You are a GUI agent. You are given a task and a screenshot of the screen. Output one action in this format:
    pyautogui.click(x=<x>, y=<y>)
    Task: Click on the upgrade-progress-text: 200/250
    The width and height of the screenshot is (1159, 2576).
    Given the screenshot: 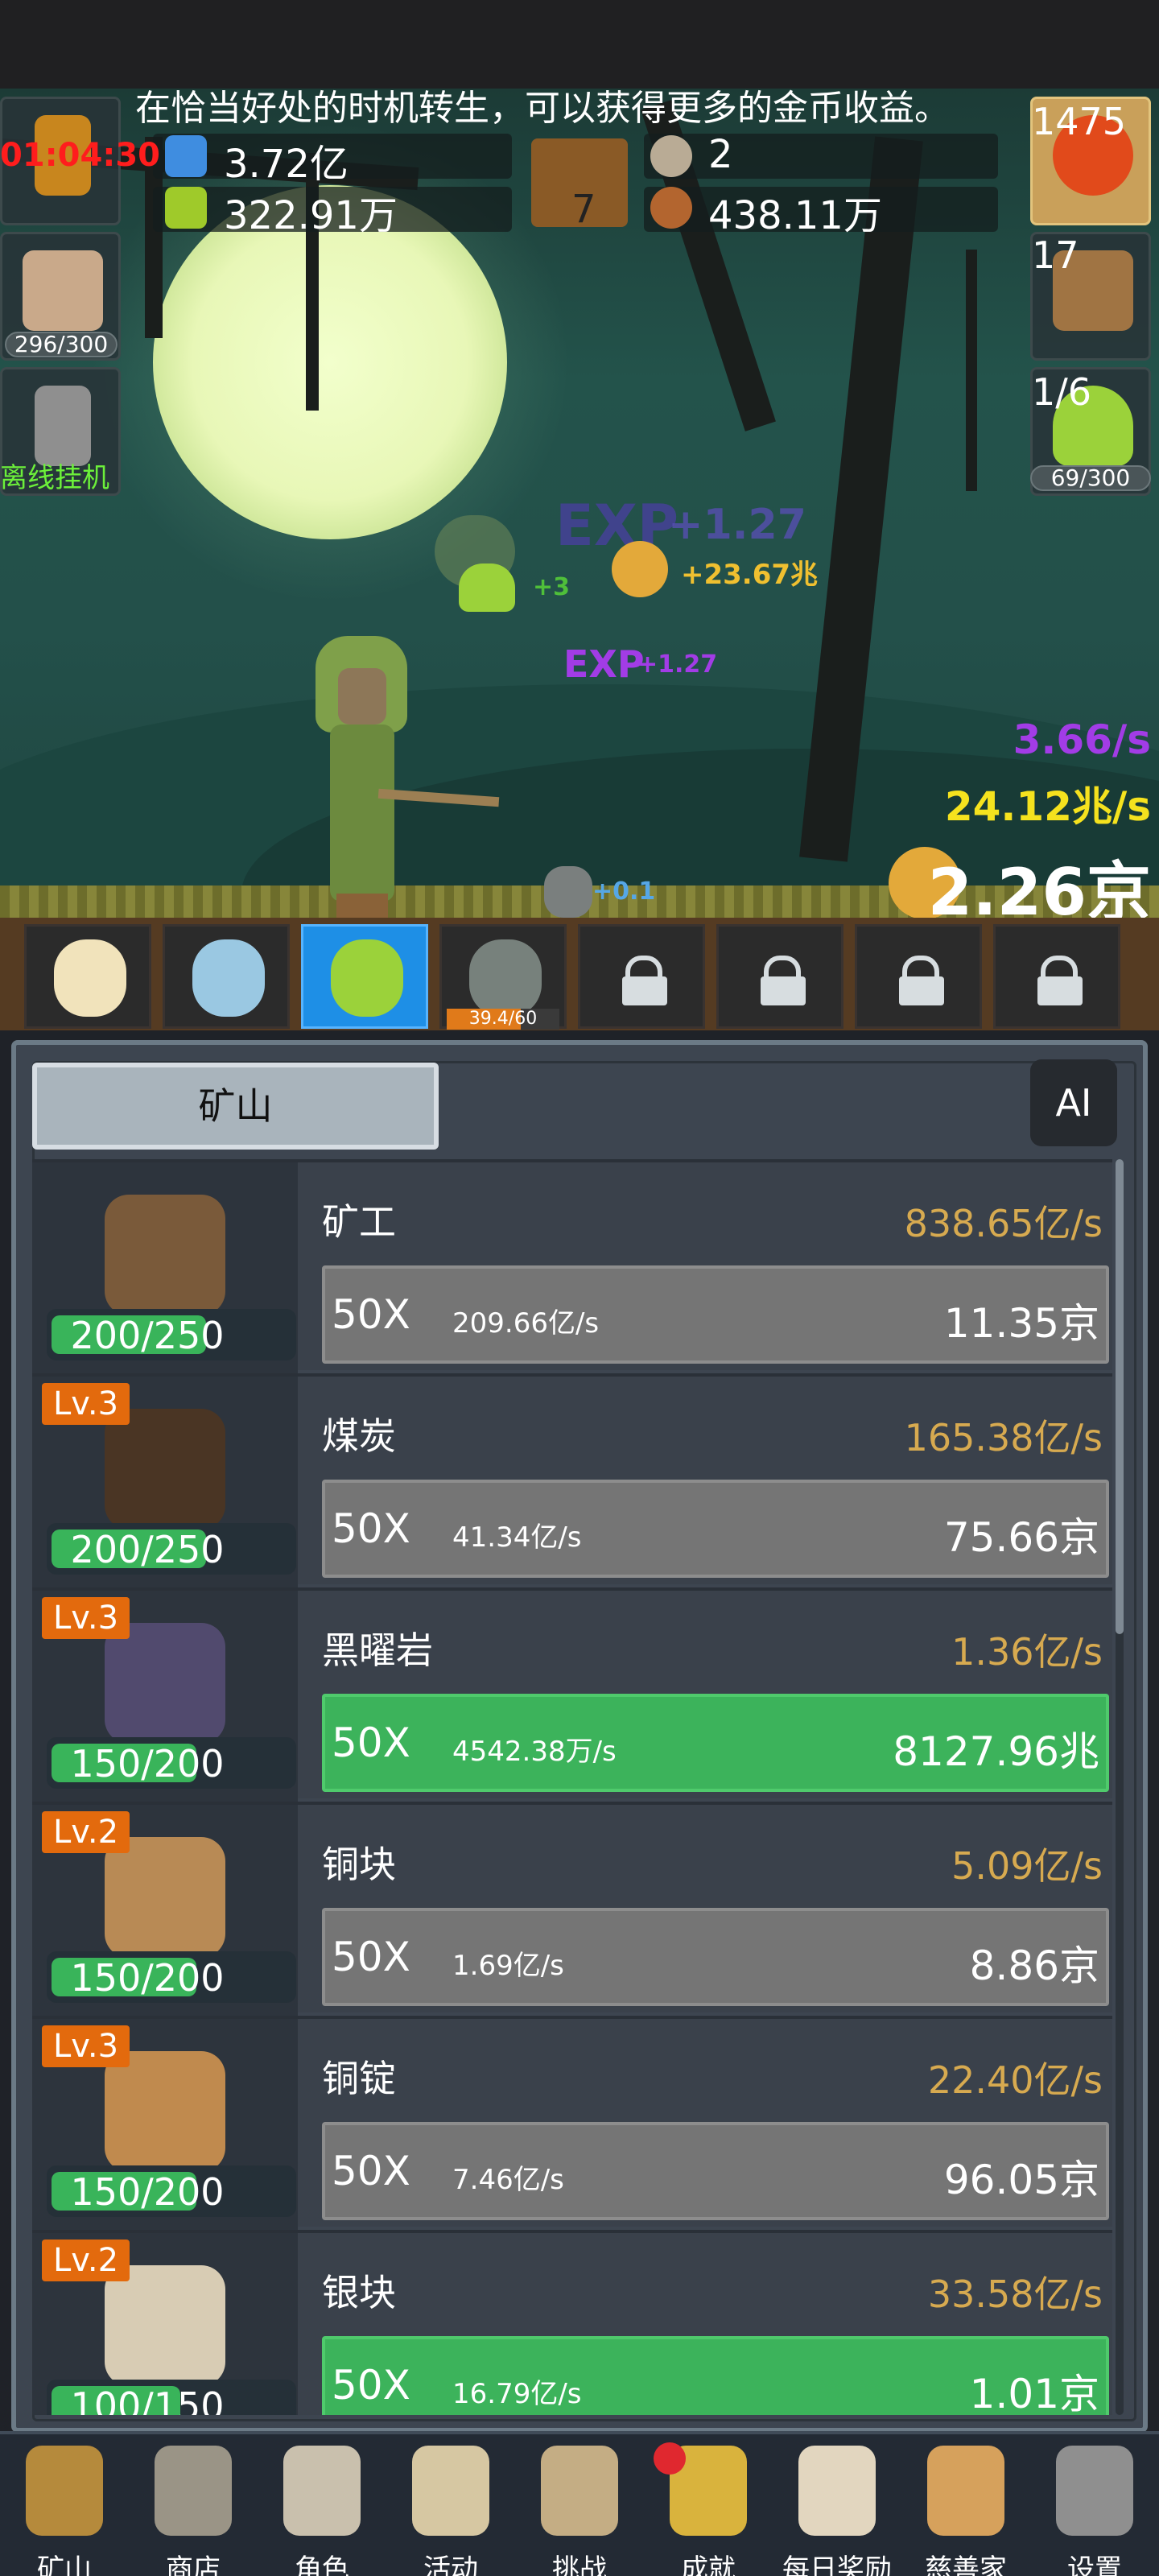 What is the action you would take?
    pyautogui.click(x=147, y=1335)
    